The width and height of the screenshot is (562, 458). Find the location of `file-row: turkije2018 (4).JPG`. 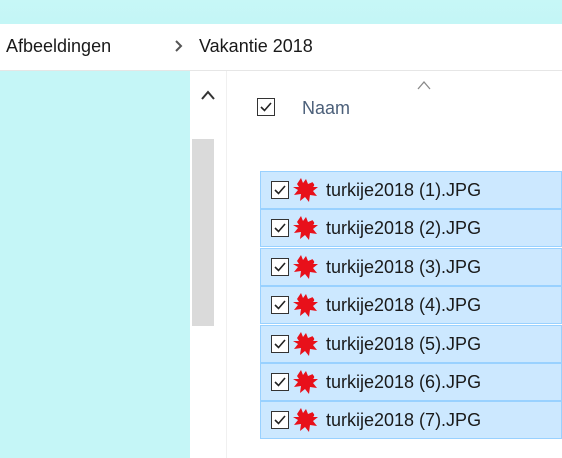

file-row: turkije2018 (4).JPG is located at coordinates (411, 305).